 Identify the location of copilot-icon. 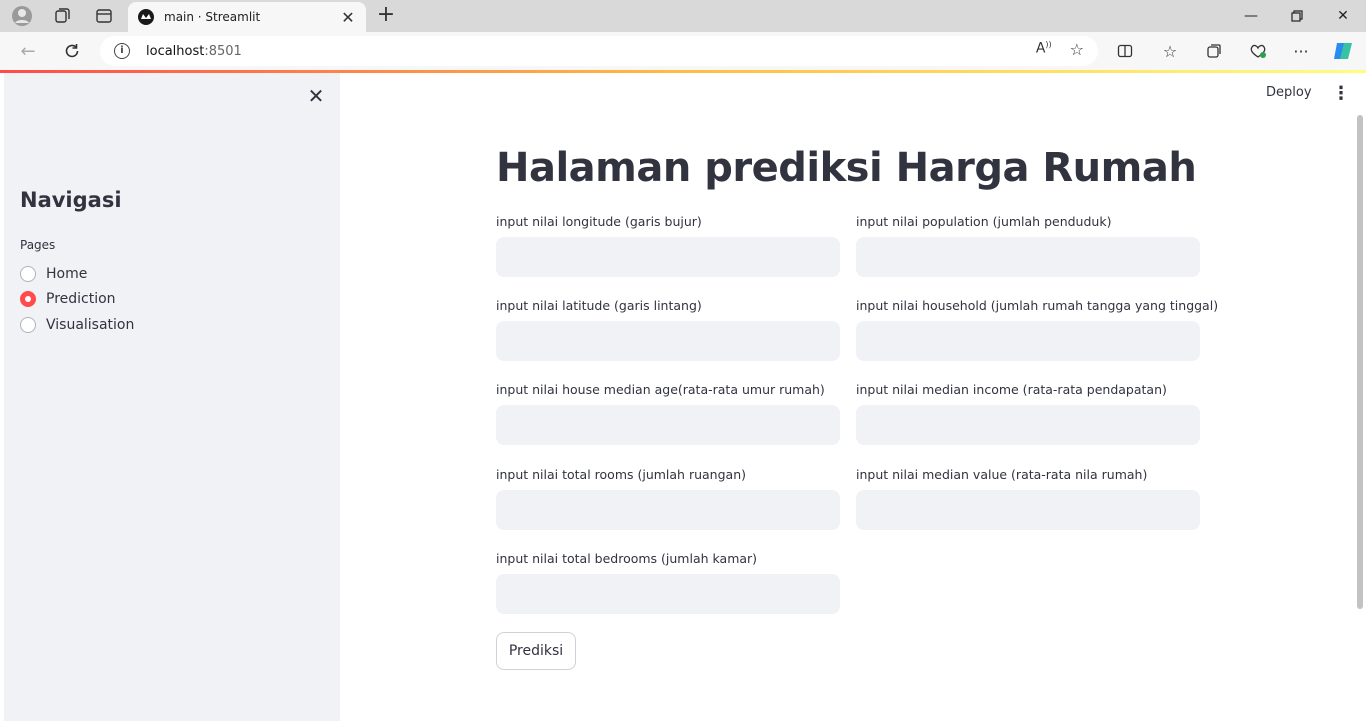
(1343, 51).